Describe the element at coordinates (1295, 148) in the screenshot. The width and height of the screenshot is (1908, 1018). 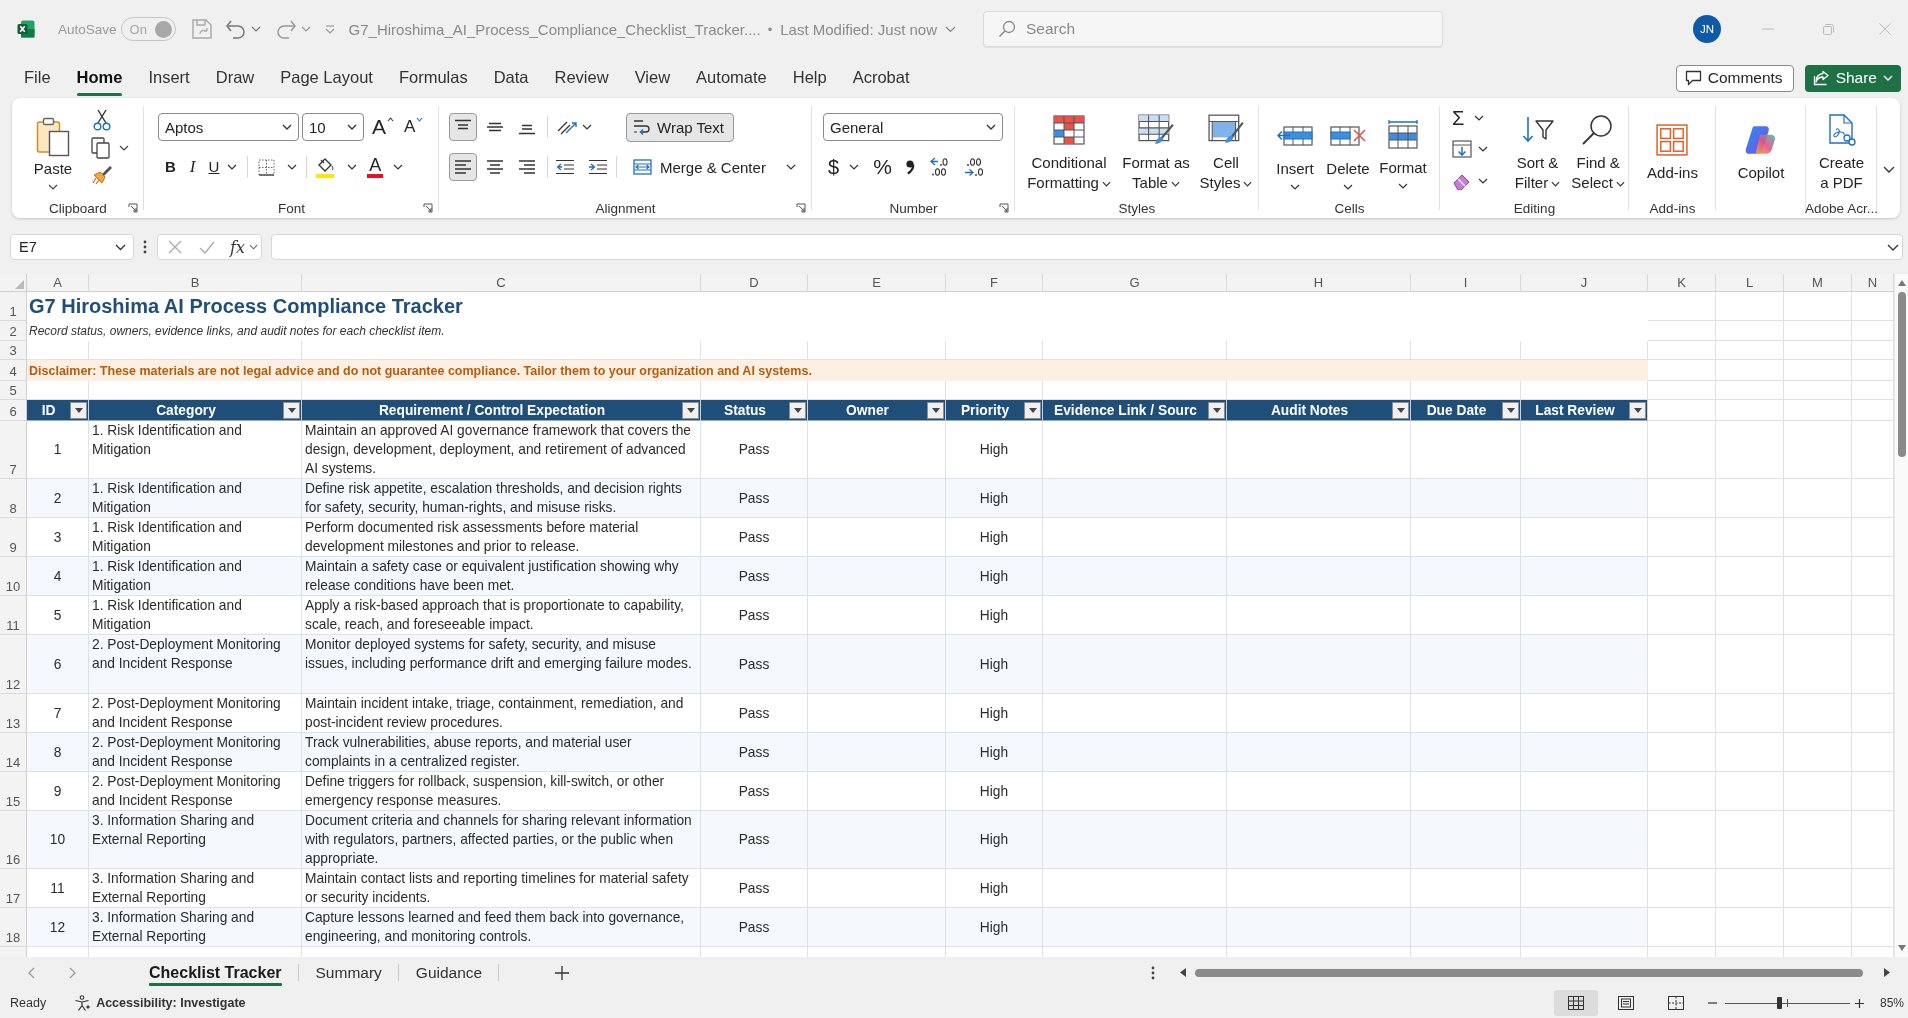
I see `insert-cells-button: Insert` at that location.